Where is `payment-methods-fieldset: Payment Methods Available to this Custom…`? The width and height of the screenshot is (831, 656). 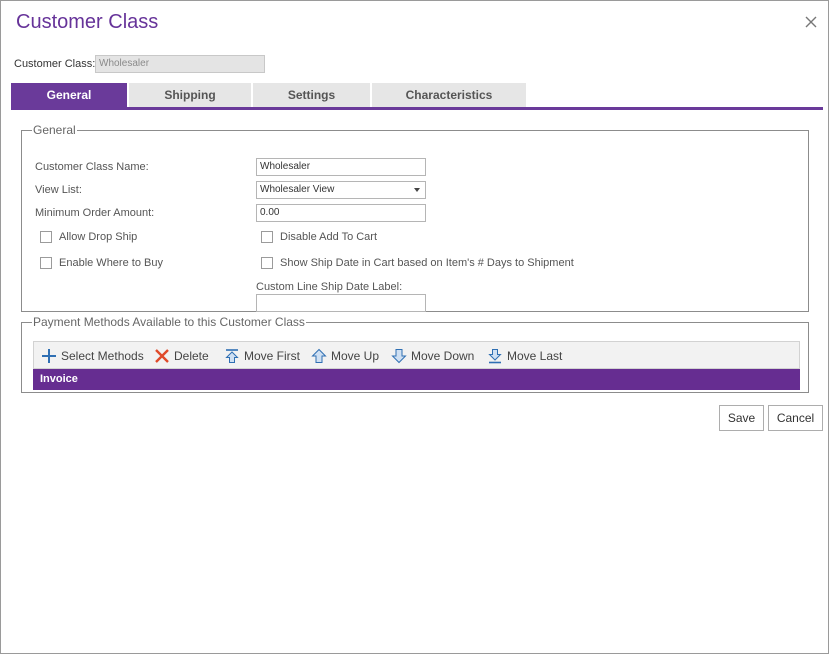
payment-methods-fieldset: Payment Methods Available to this Custom… is located at coordinates (415, 354).